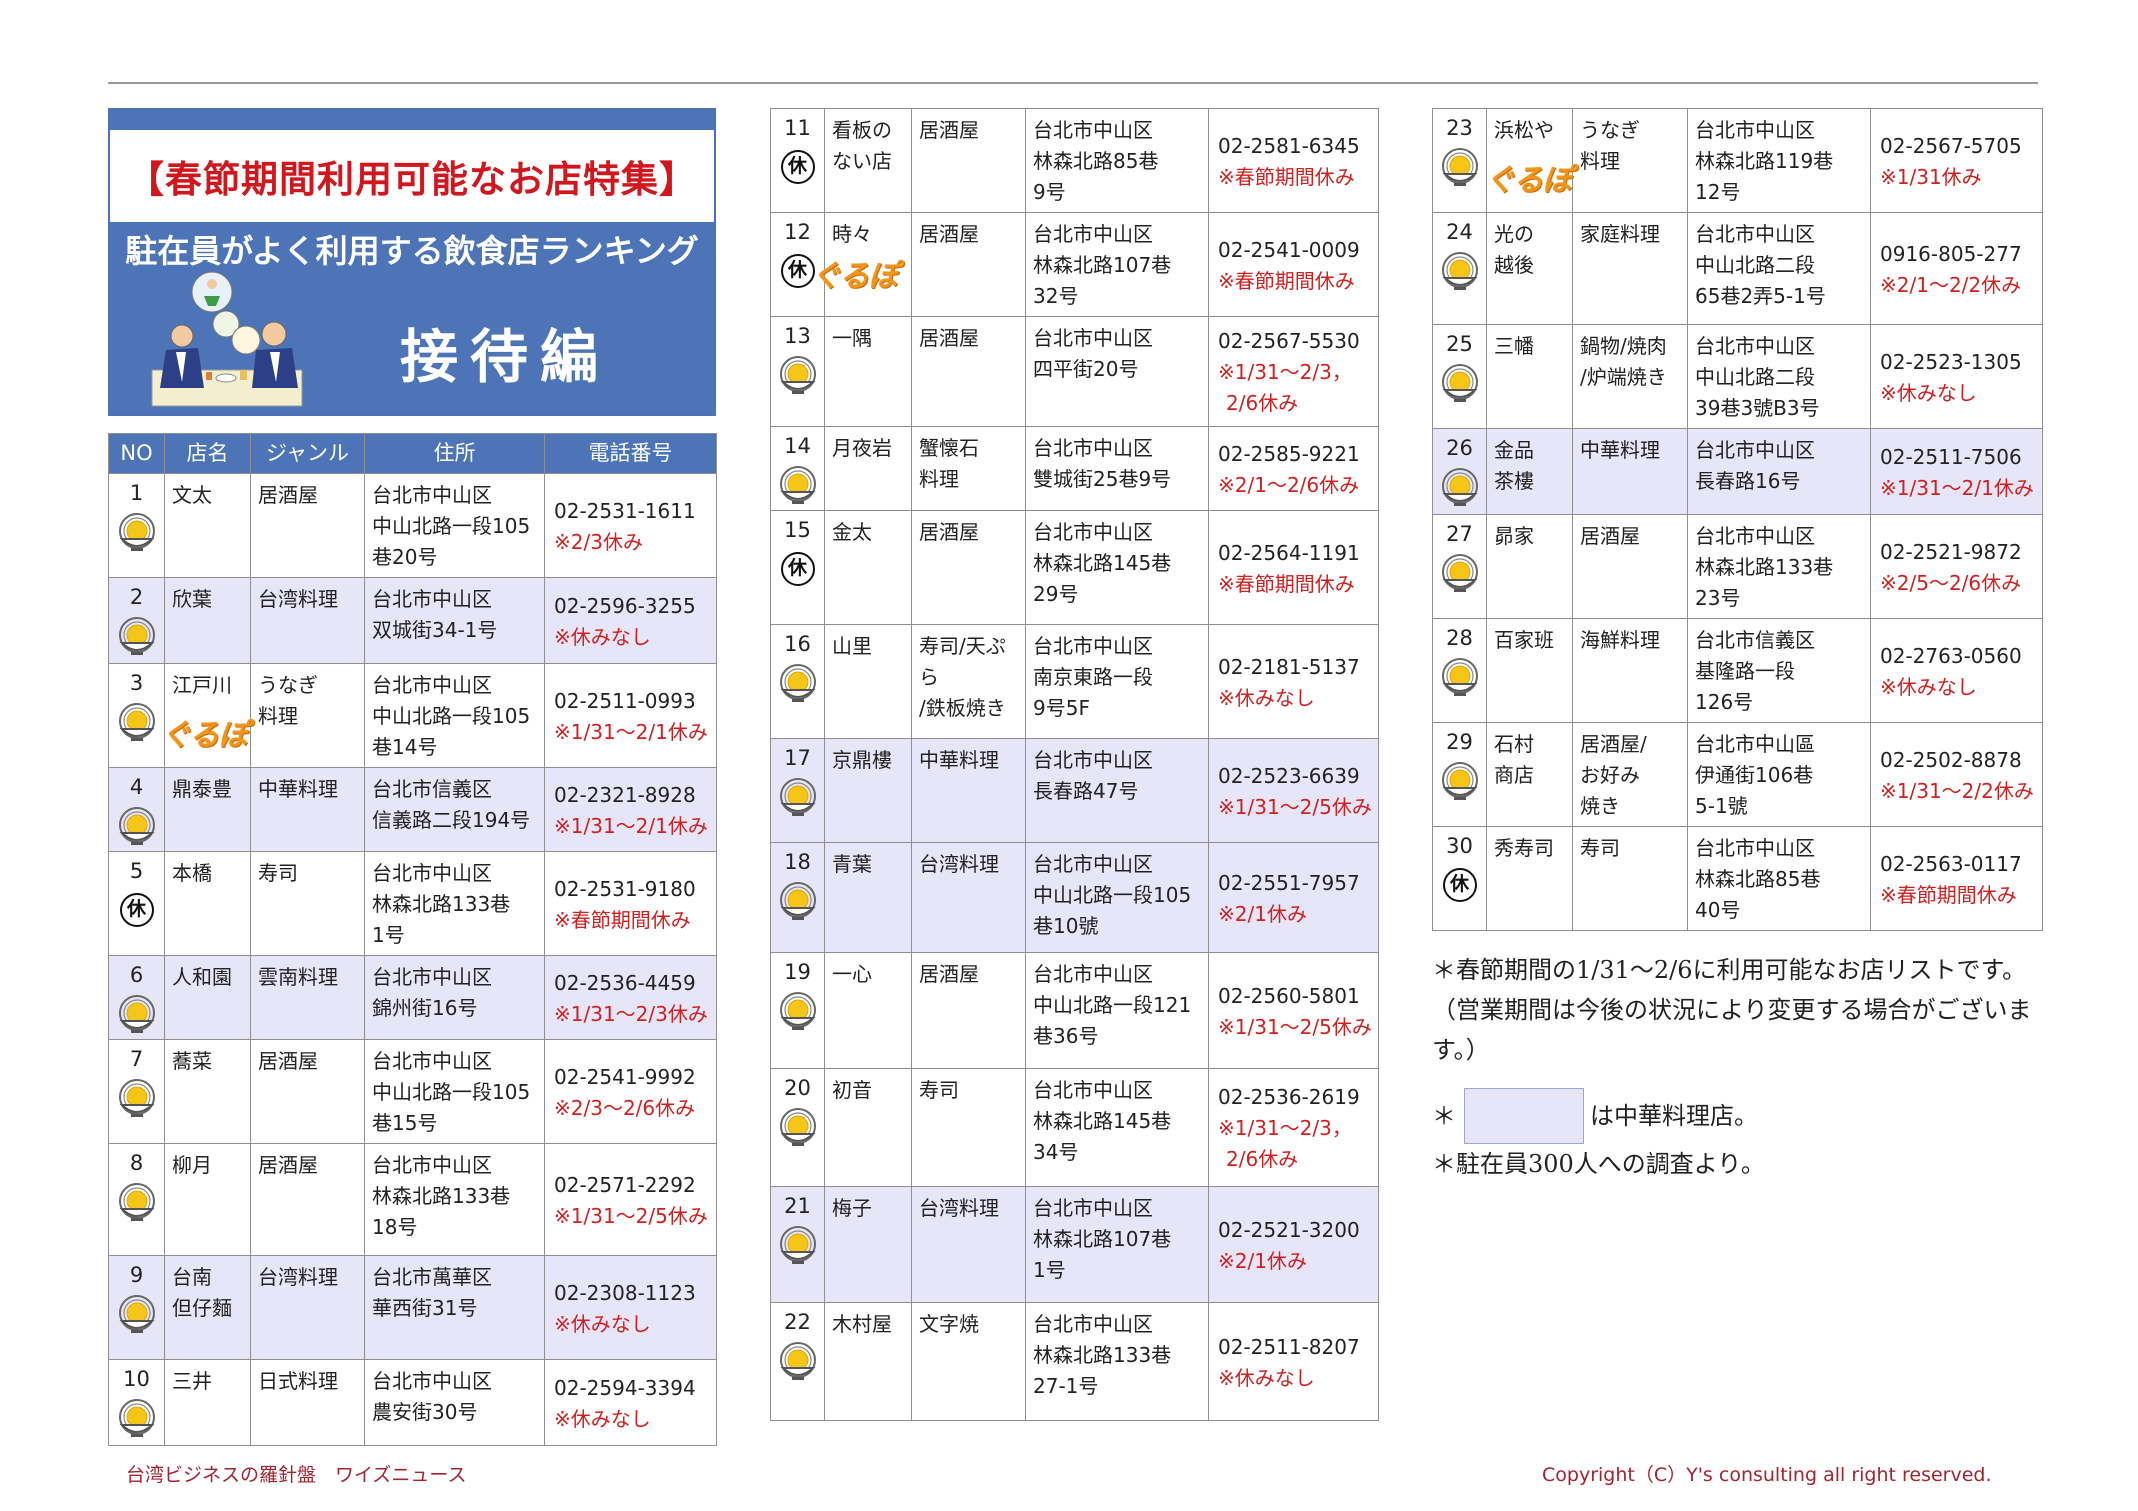 The height and width of the screenshot is (1511, 2138). What do you see at coordinates (288, 685) in the screenshot?
I see `genre-text: うなぎ` at bounding box center [288, 685].